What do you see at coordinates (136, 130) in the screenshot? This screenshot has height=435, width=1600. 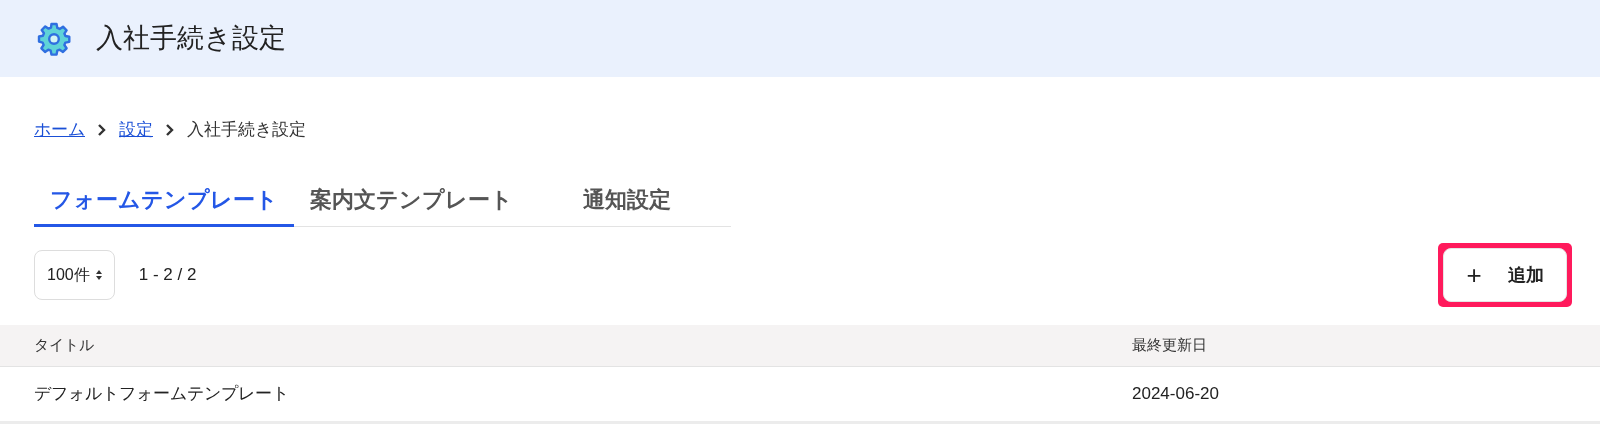 I see `breadcrumb-link: 設定` at bounding box center [136, 130].